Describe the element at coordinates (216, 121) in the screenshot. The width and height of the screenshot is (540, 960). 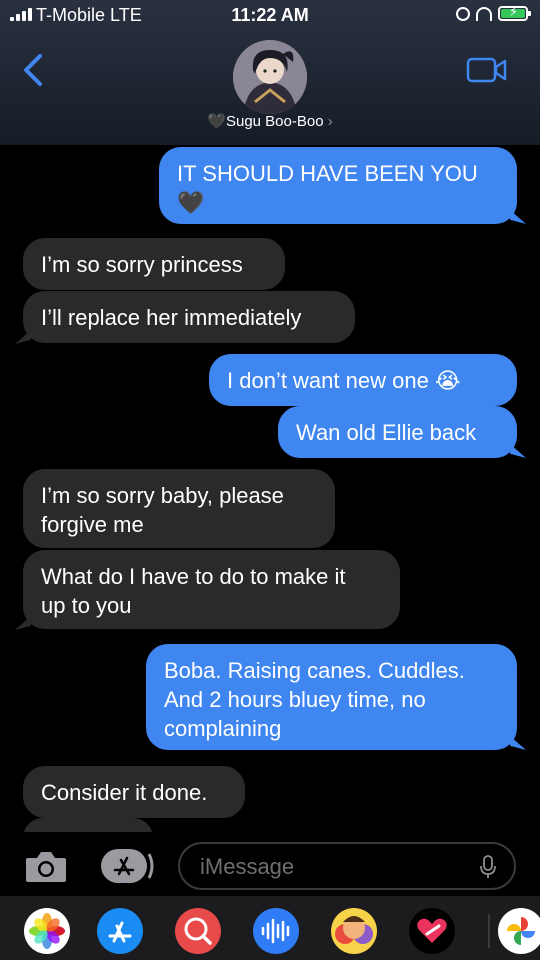
I see `black-heart-icon: 🖤` at that location.